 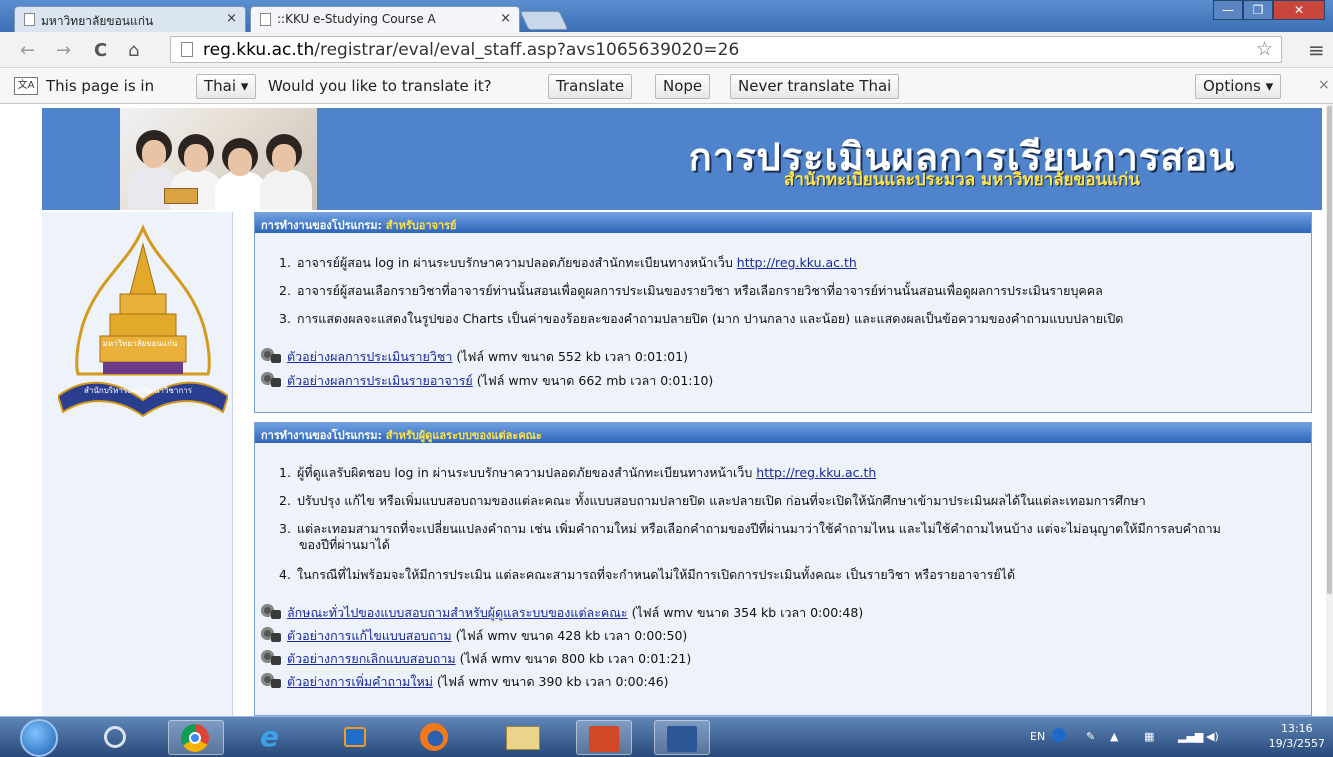 I want to click on scrollbar-thumb, so click(x=1329, y=350).